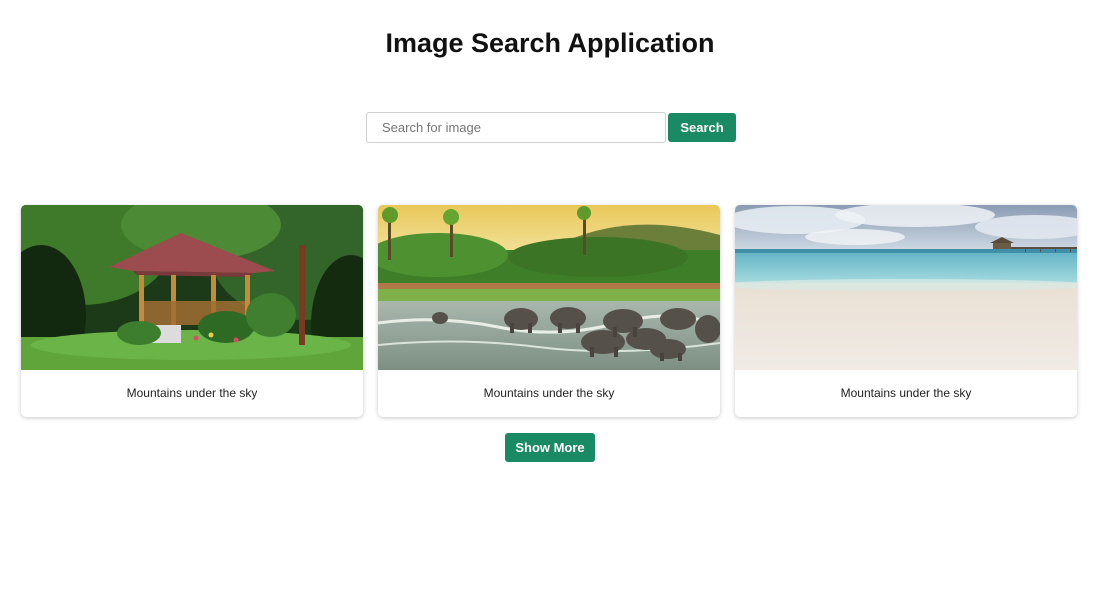  Describe the element at coordinates (550, 447) in the screenshot. I see `show-more-button: Show More` at that location.